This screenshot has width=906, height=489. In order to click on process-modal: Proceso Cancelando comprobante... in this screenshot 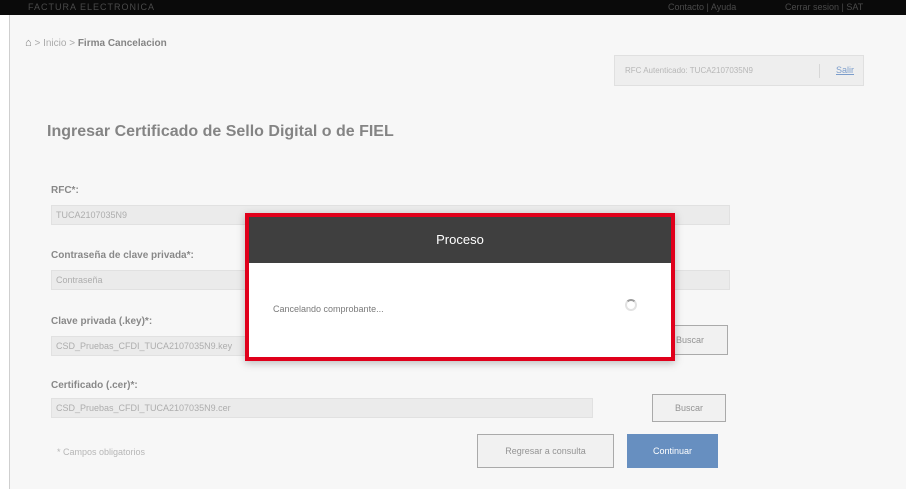, I will do `click(460, 287)`.